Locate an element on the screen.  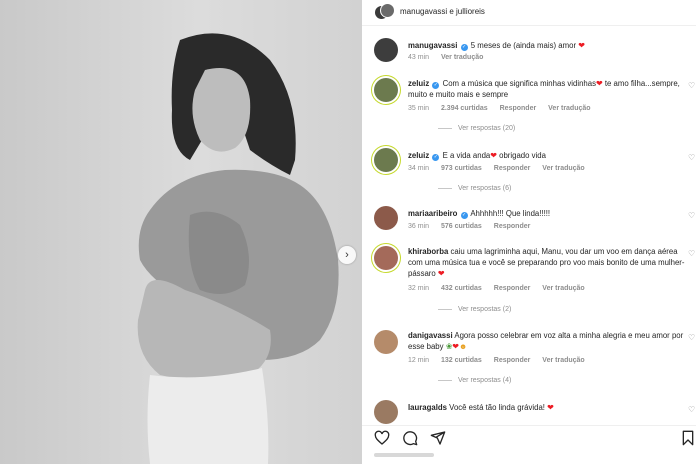
bookmark-icon is located at coordinates (688, 438).